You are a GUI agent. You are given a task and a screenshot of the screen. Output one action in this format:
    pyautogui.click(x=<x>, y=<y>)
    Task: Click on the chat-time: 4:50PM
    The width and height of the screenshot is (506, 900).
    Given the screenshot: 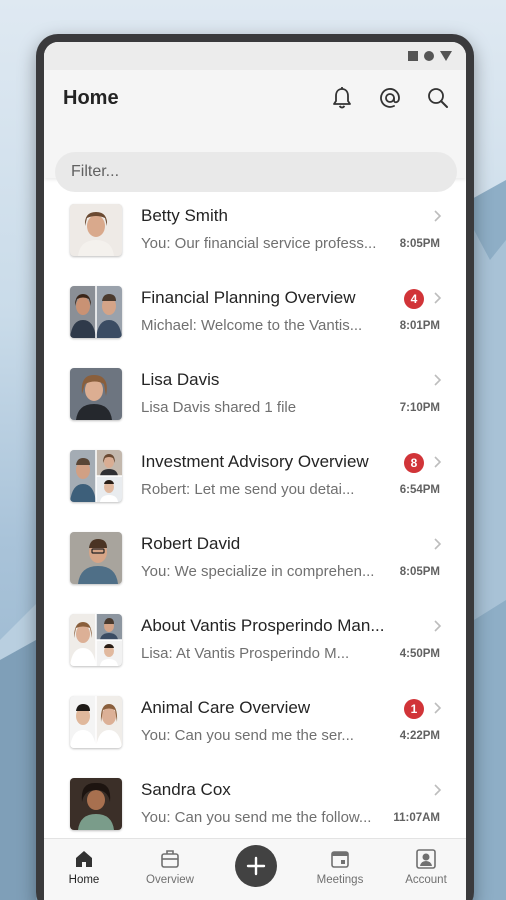 What is the action you would take?
    pyautogui.click(x=419, y=654)
    